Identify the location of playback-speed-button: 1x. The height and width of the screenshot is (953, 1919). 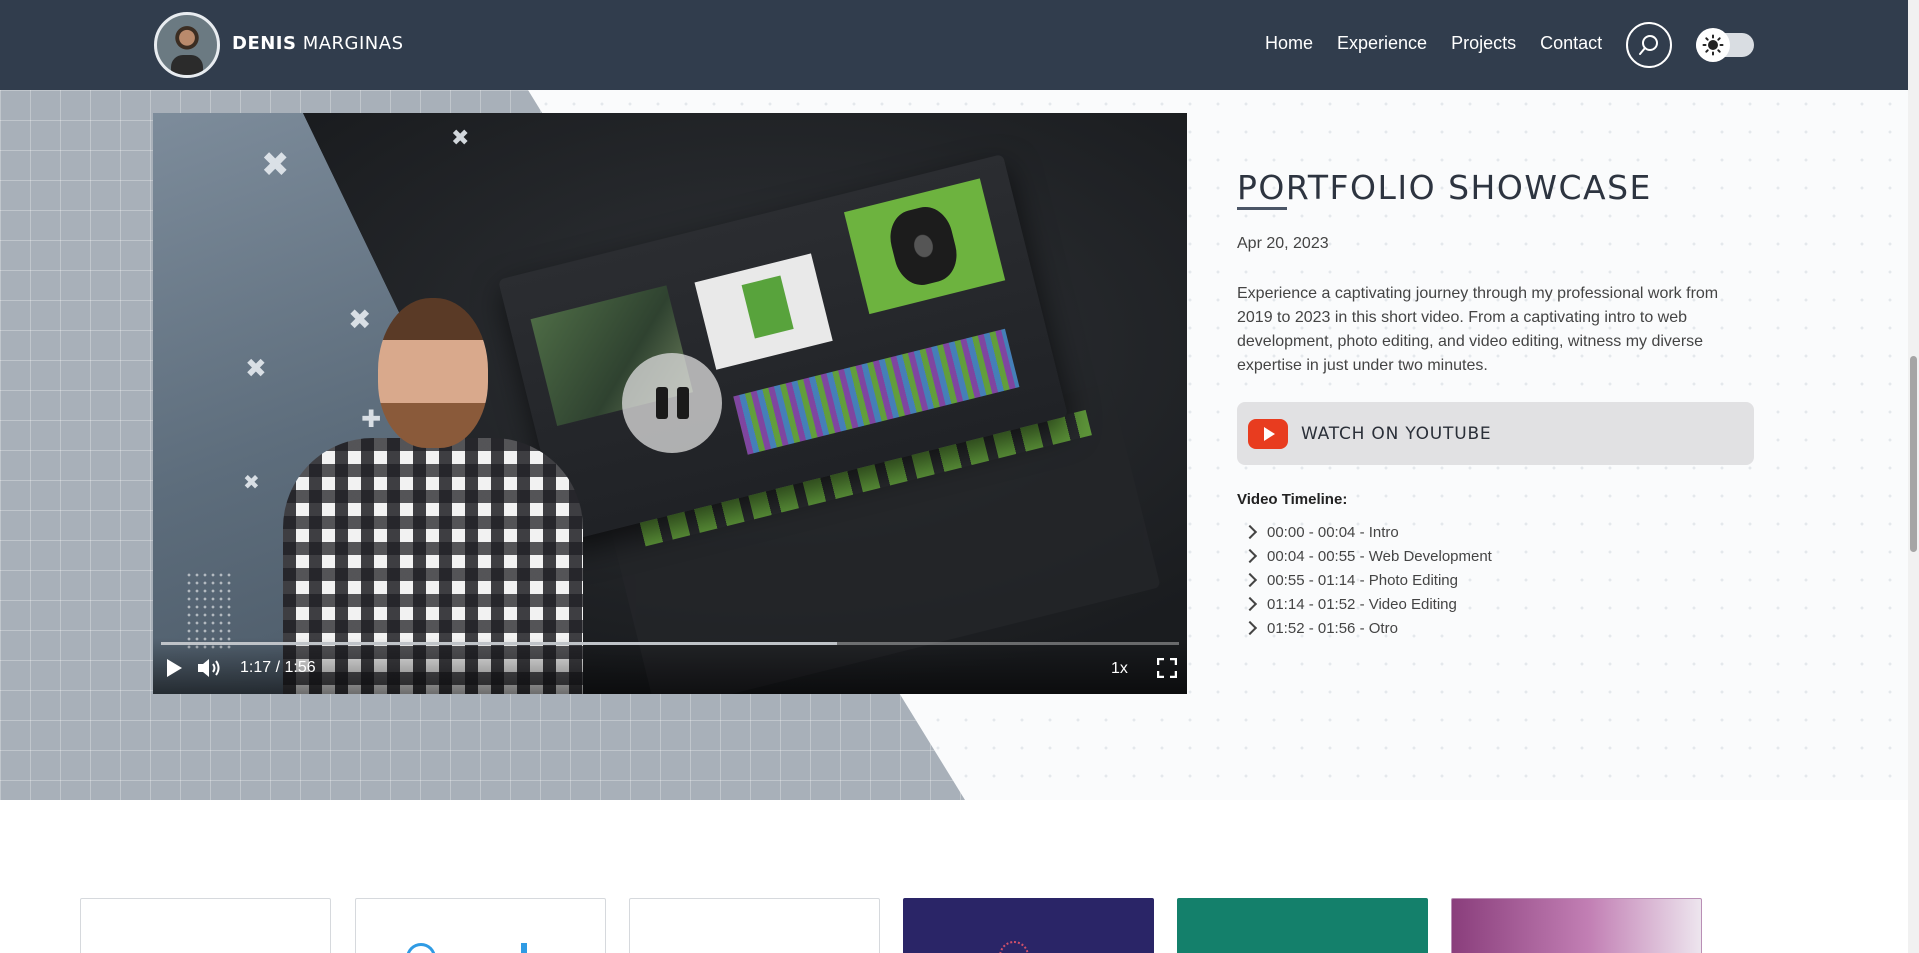
(1119, 669).